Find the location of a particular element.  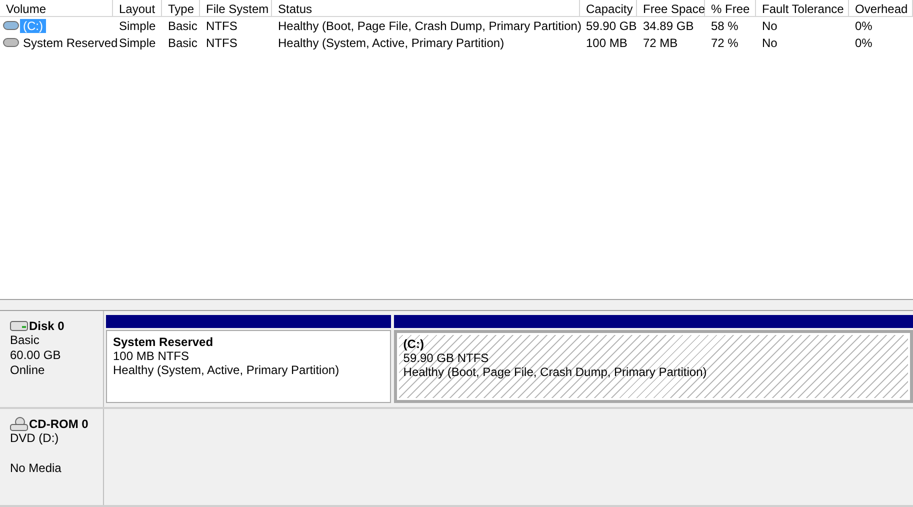

table-cell-text: 34.89 GB is located at coordinates (668, 25).